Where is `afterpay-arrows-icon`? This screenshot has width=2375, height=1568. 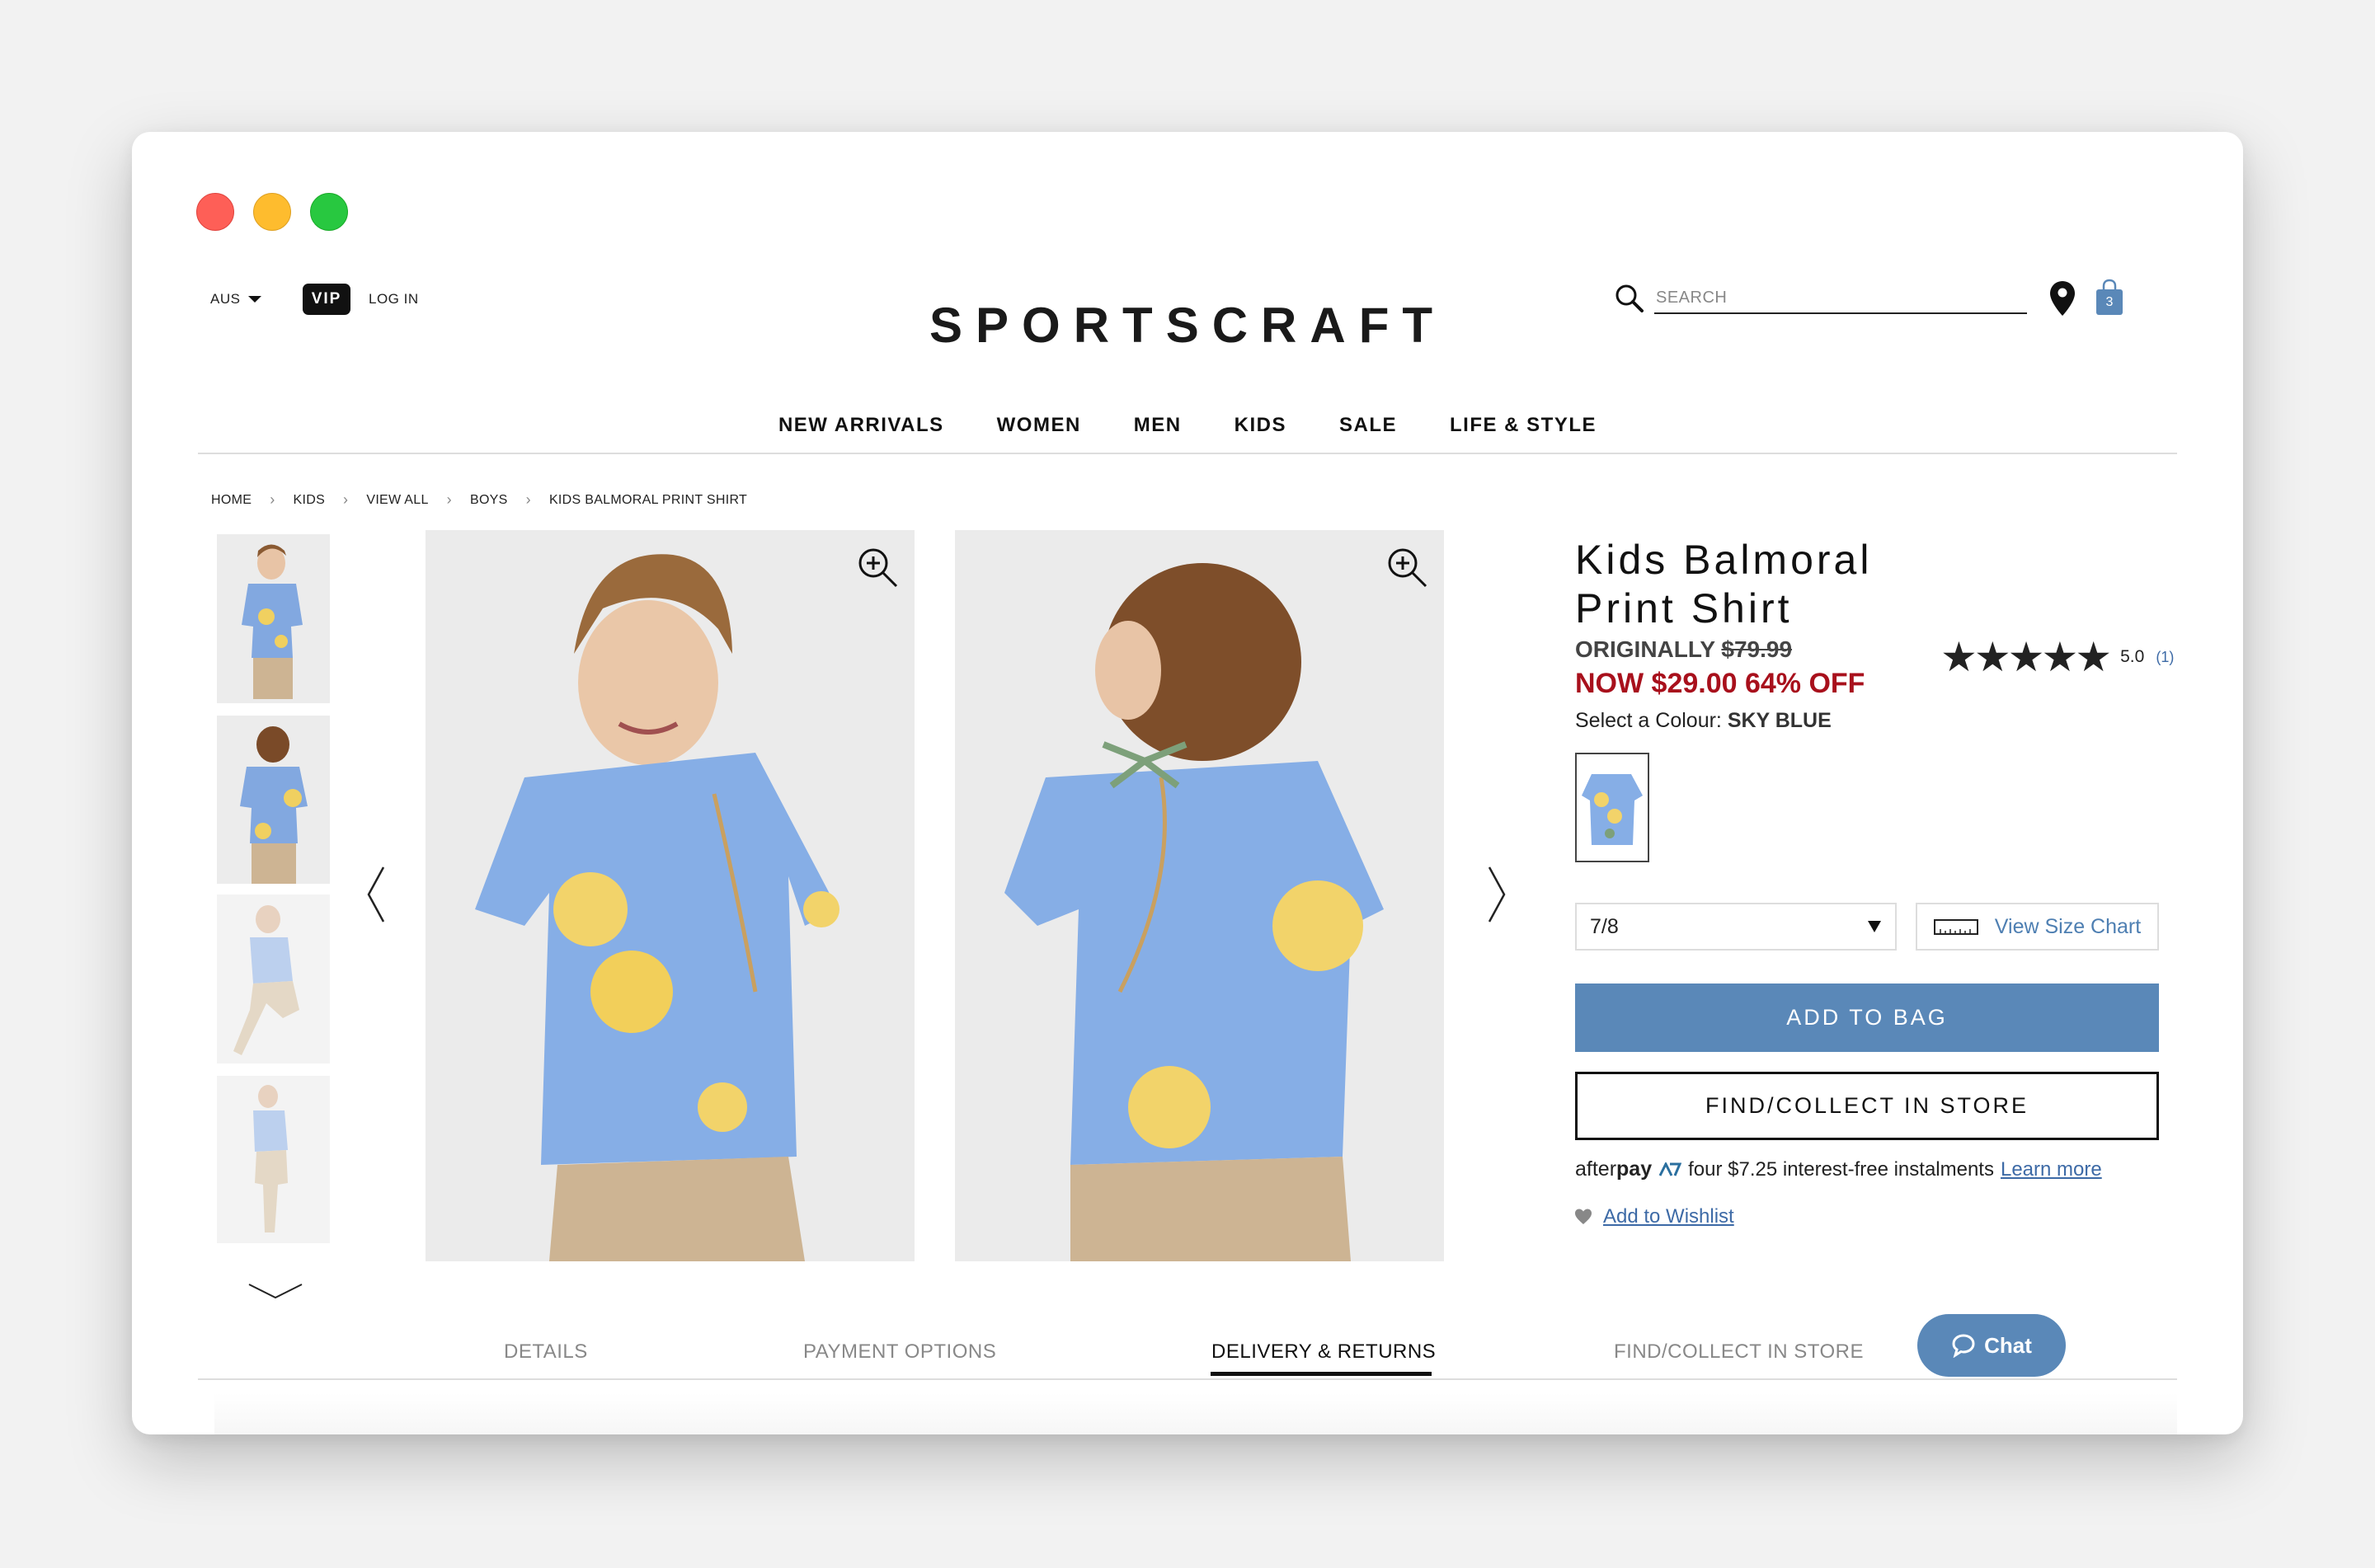
afterpay-arrows-icon is located at coordinates (1670, 1169).